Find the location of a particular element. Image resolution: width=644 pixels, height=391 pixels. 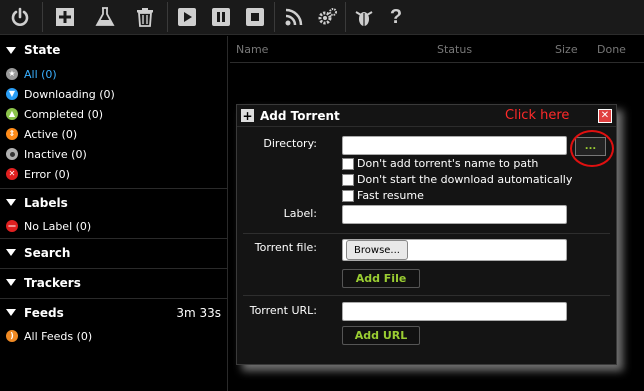

sidebar-item-all-feeds: ) All Feeds (0) is located at coordinates (113, 336).